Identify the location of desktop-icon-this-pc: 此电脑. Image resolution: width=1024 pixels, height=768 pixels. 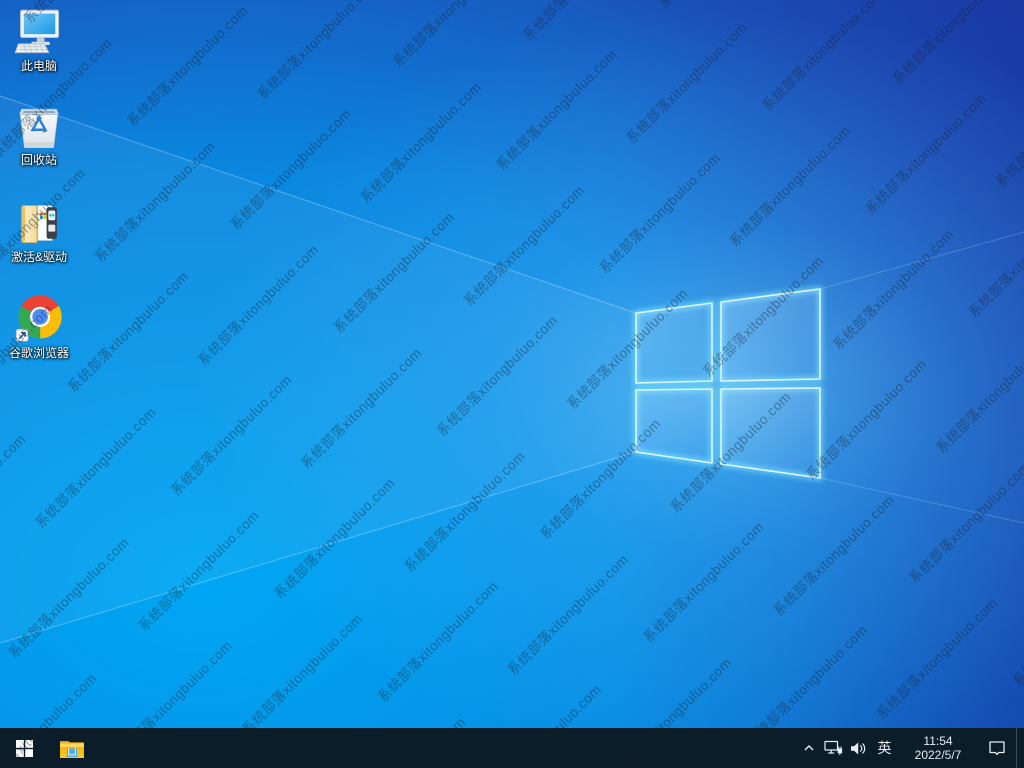
(39, 39).